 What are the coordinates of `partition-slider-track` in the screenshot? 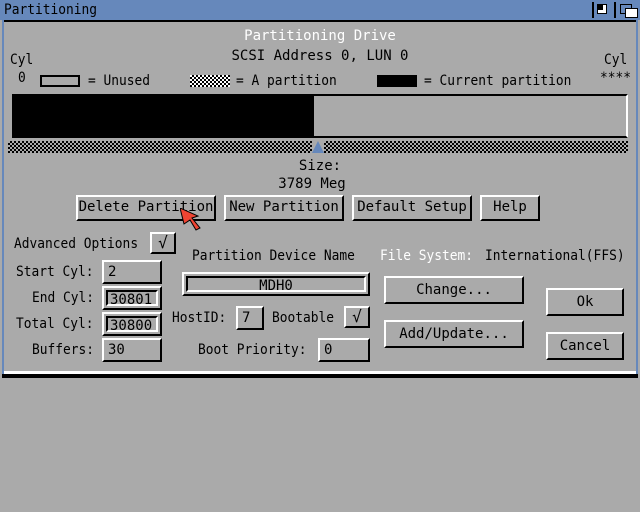 It's located at (318, 147).